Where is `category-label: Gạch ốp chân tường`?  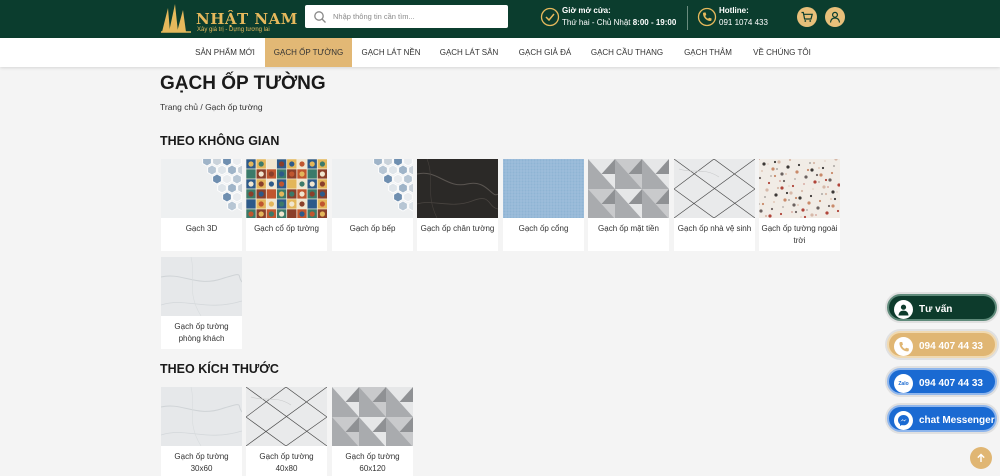 category-label: Gạch ốp chân tường is located at coordinates (457, 228).